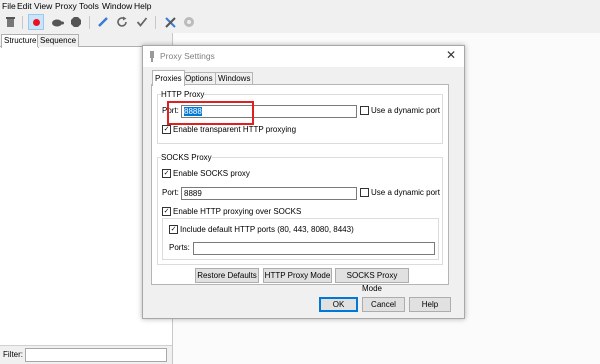 The height and width of the screenshot is (364, 600). I want to click on close-icon: ✕, so click(451, 55).